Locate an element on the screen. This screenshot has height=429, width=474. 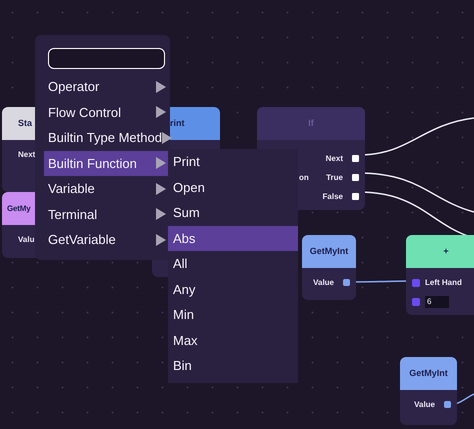
menu-item: Max is located at coordinates (233, 340).